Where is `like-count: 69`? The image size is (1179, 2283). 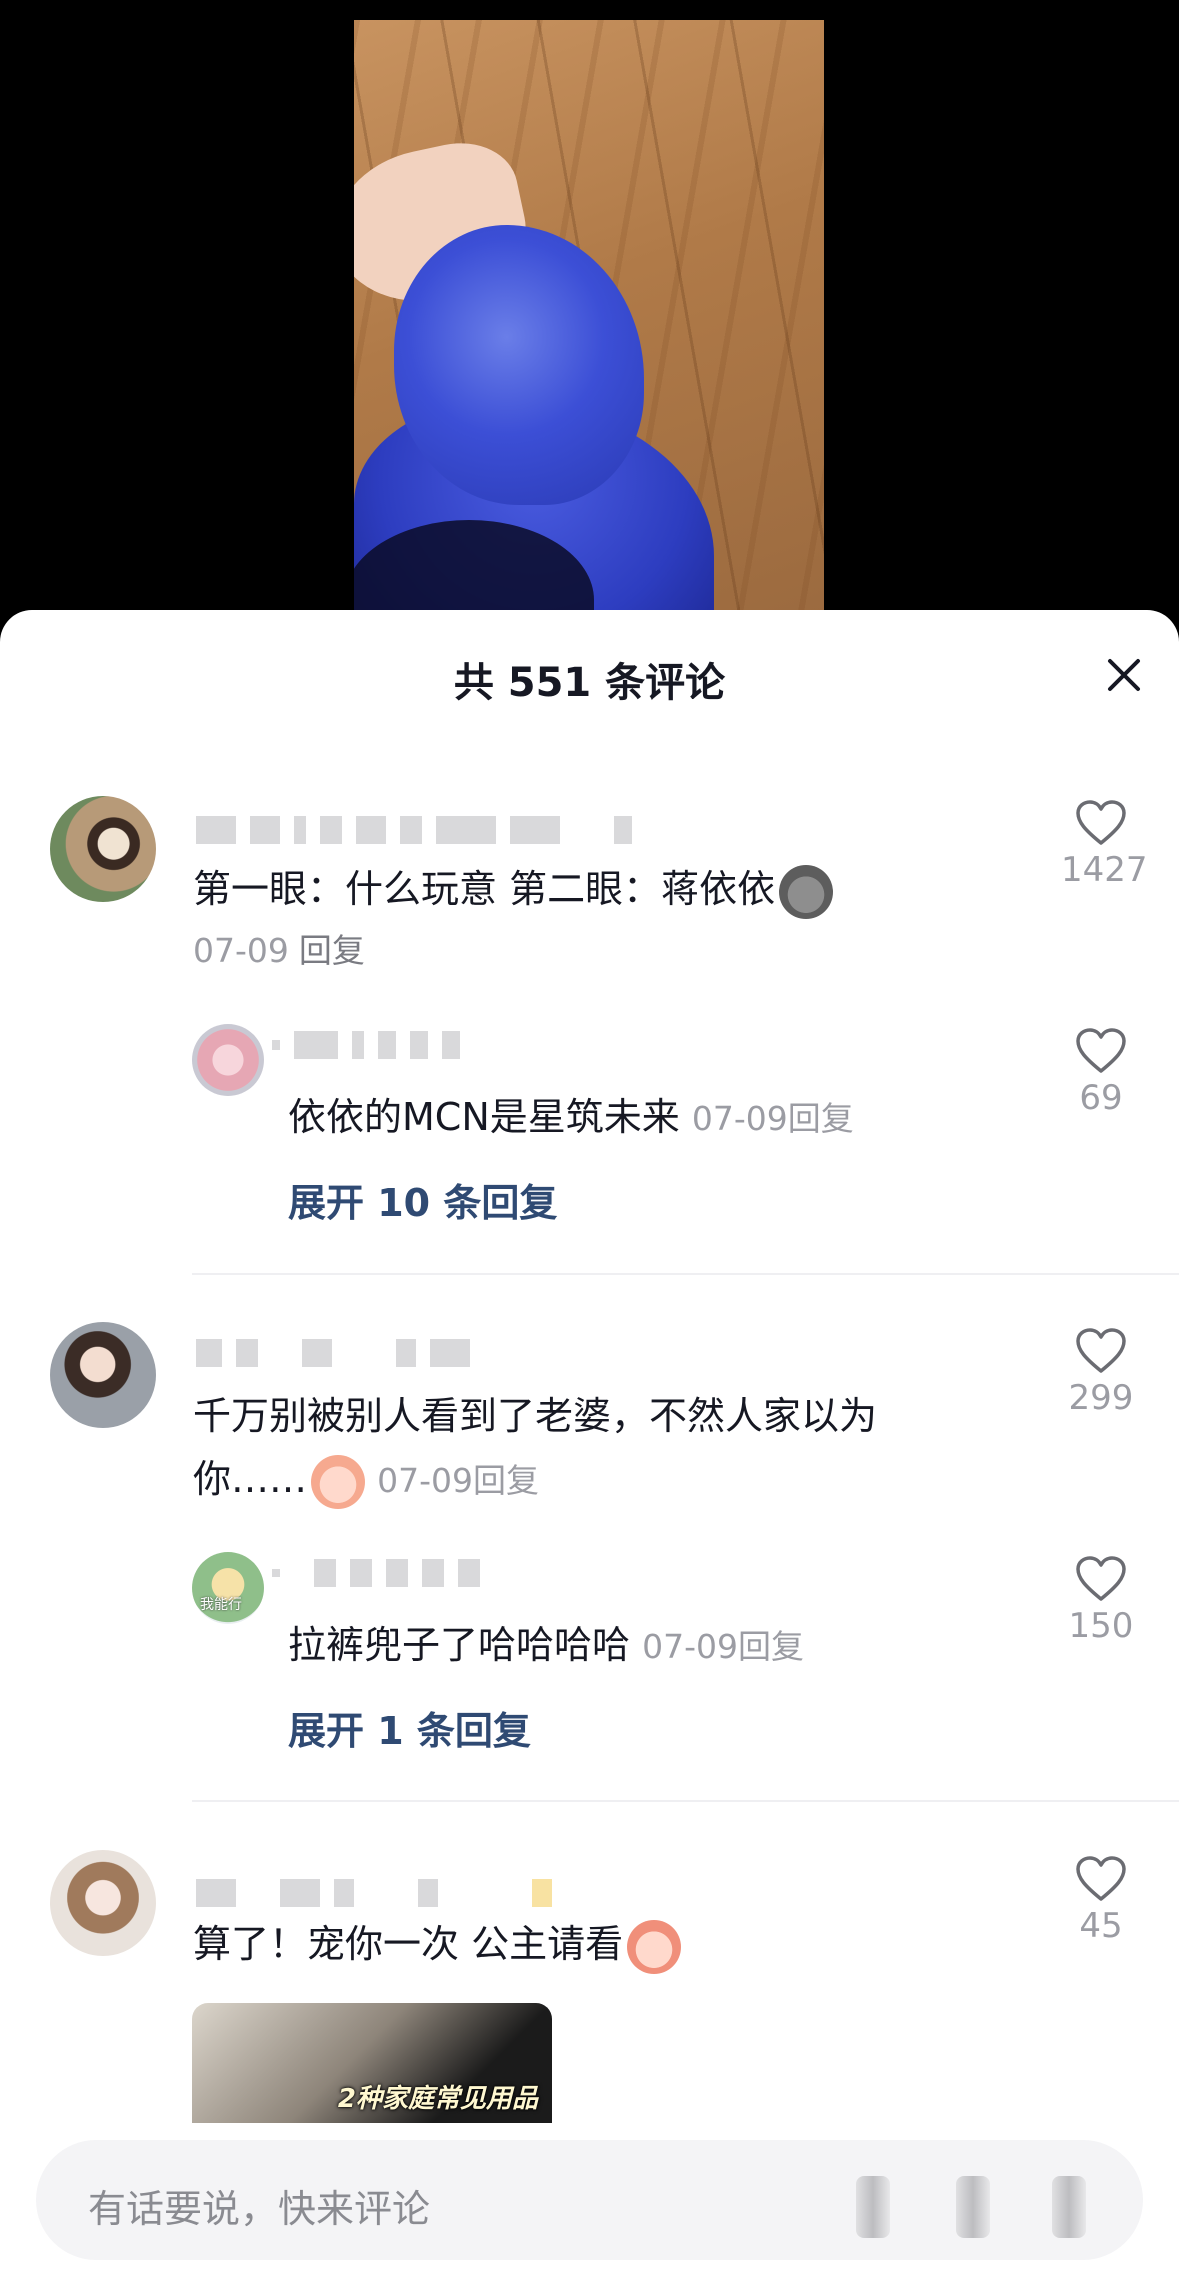 like-count: 69 is located at coordinates (1101, 1098).